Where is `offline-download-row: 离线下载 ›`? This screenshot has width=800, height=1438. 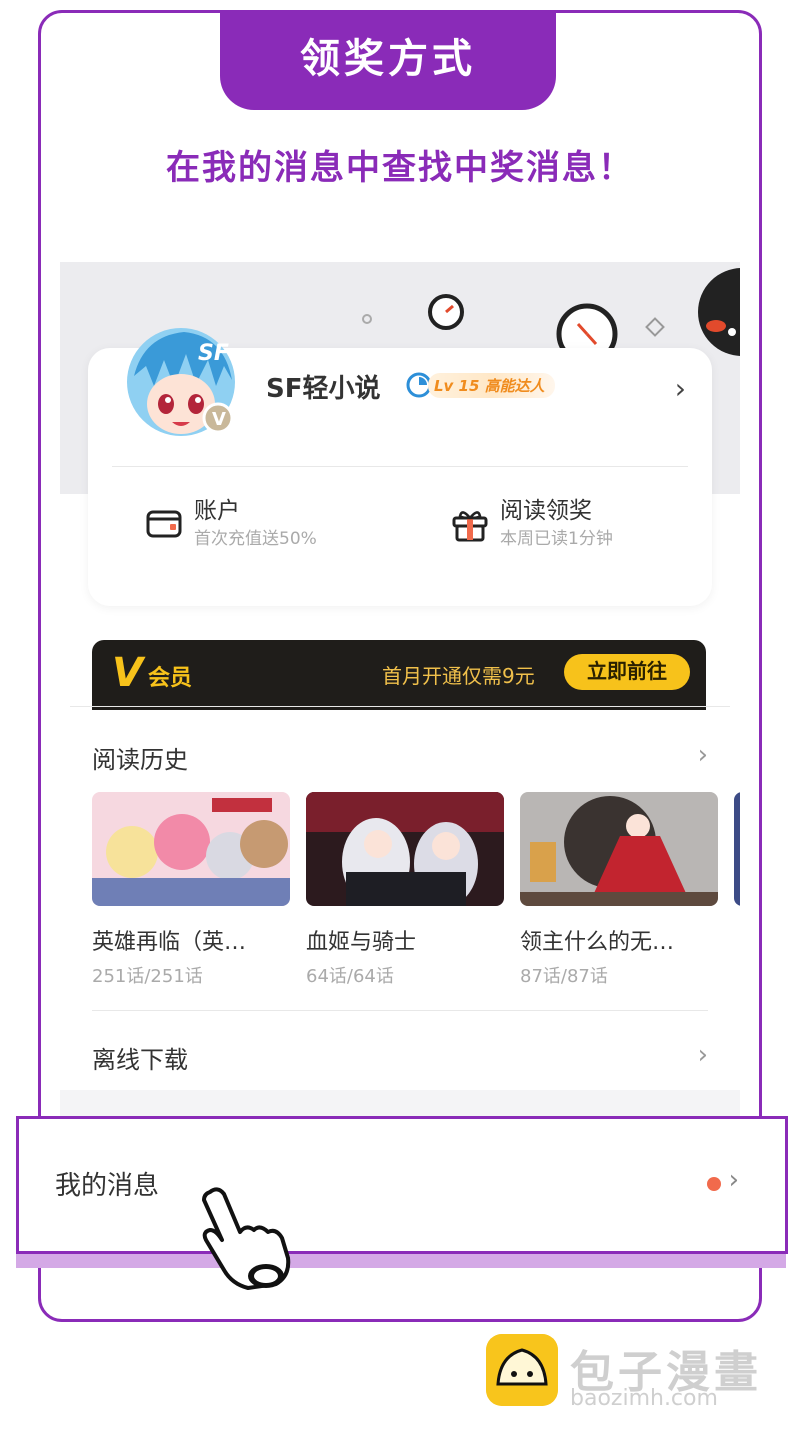 offline-download-row: 离线下载 › is located at coordinates (400, 1060).